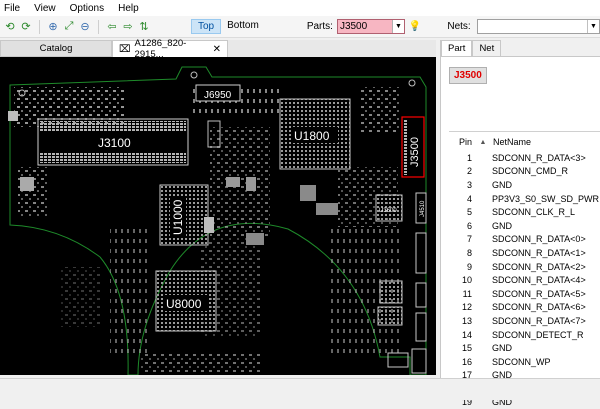 This screenshot has width=600, height=409. Describe the element at coordinates (128, 27) in the screenshot. I see `forward-icon: ⇨` at that location.